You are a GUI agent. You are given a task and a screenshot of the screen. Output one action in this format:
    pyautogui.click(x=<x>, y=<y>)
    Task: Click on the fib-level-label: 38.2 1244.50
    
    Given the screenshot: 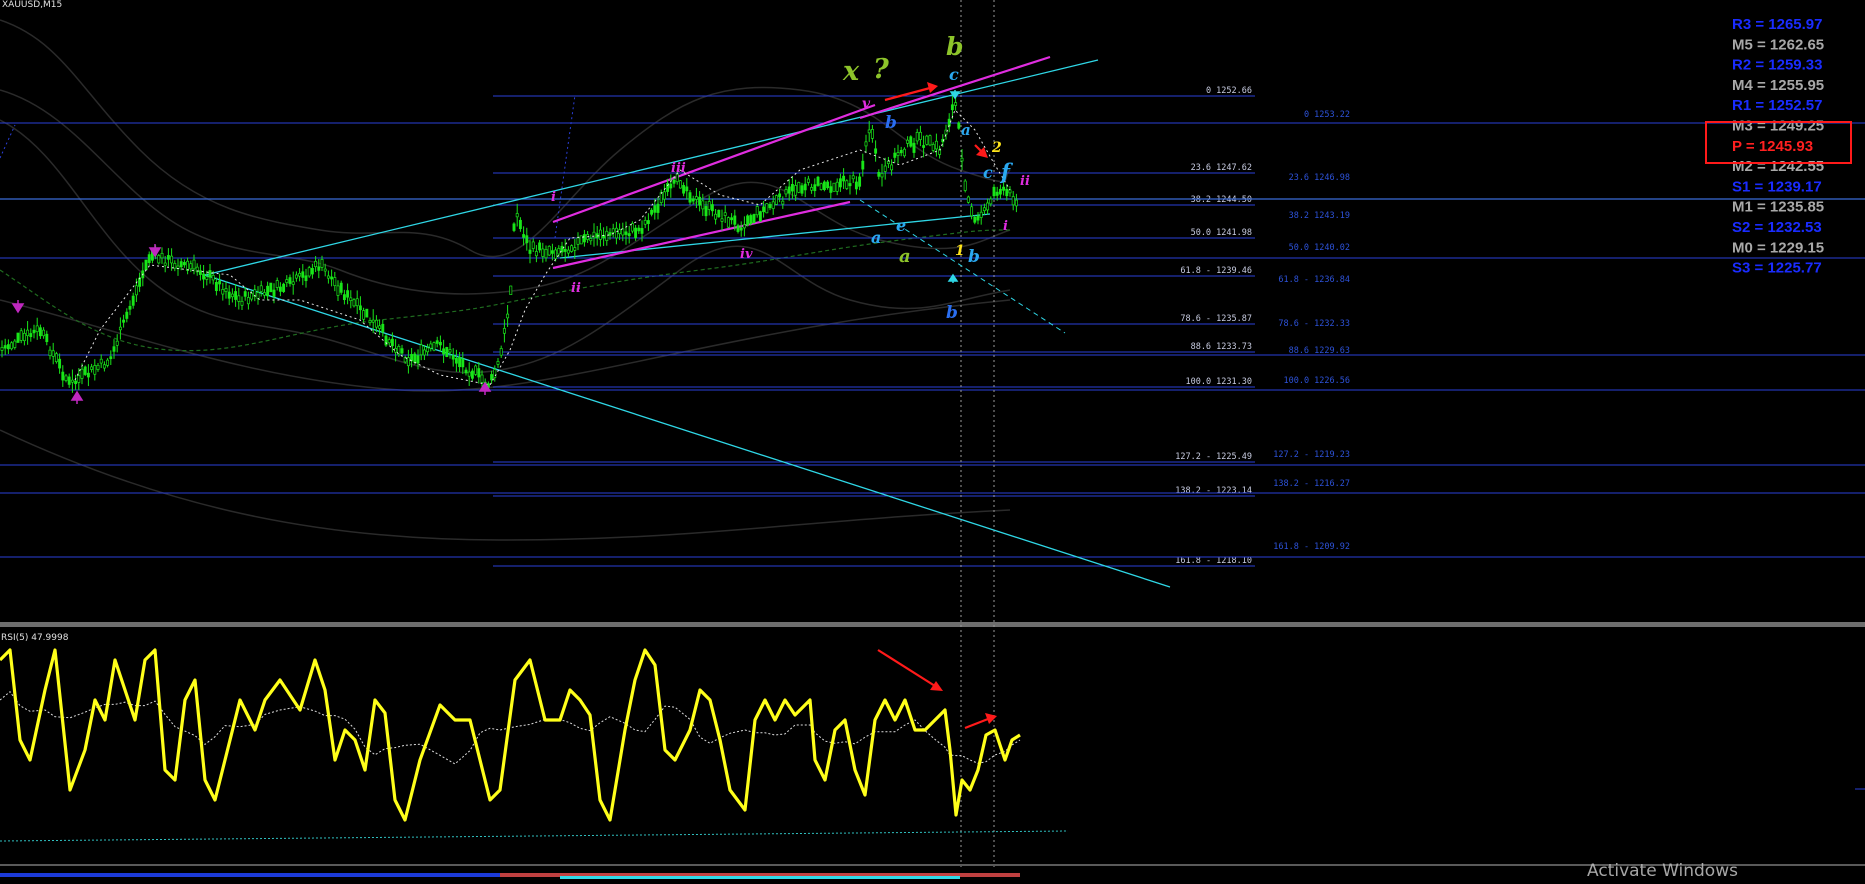 What is the action you would take?
    pyautogui.click(x=1221, y=200)
    